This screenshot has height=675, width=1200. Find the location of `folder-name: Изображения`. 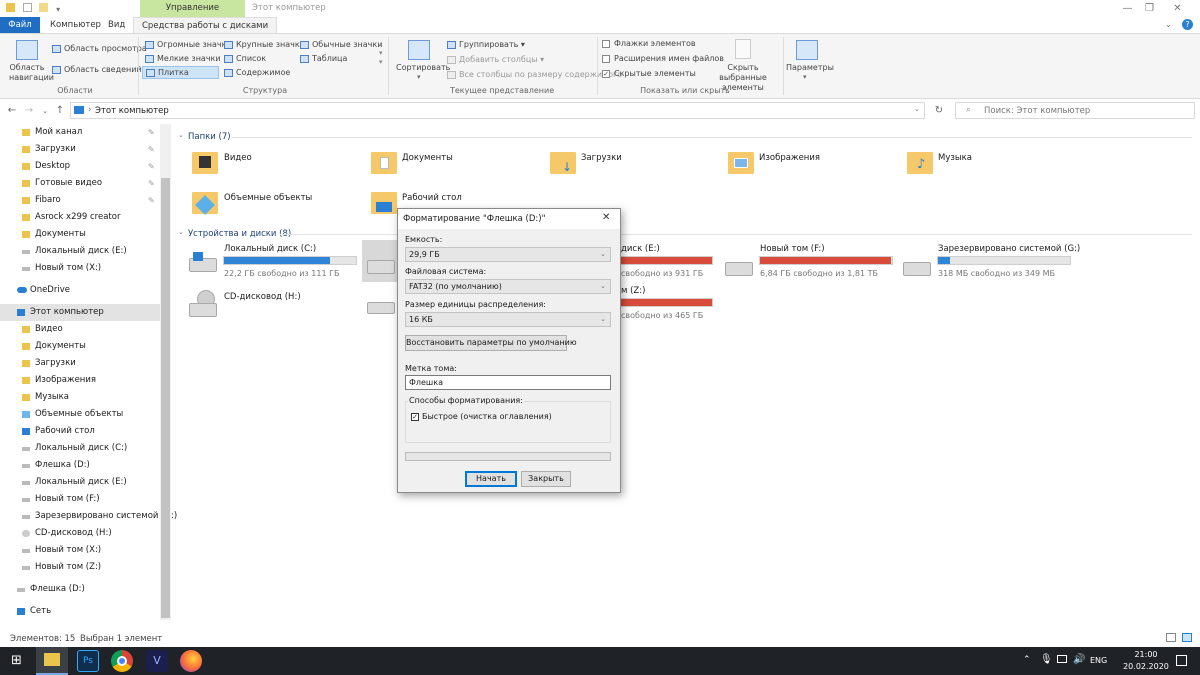

folder-name: Изображения is located at coordinates (789, 158).